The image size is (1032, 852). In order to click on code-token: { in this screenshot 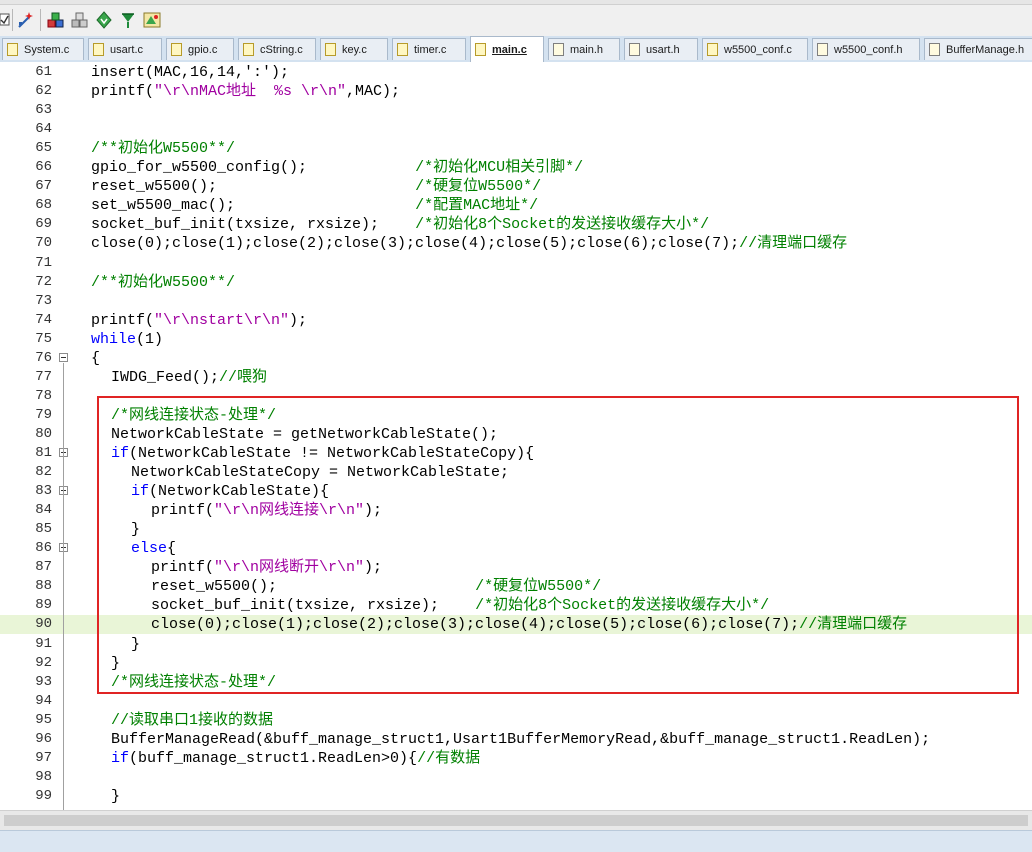, I will do `click(96, 358)`.